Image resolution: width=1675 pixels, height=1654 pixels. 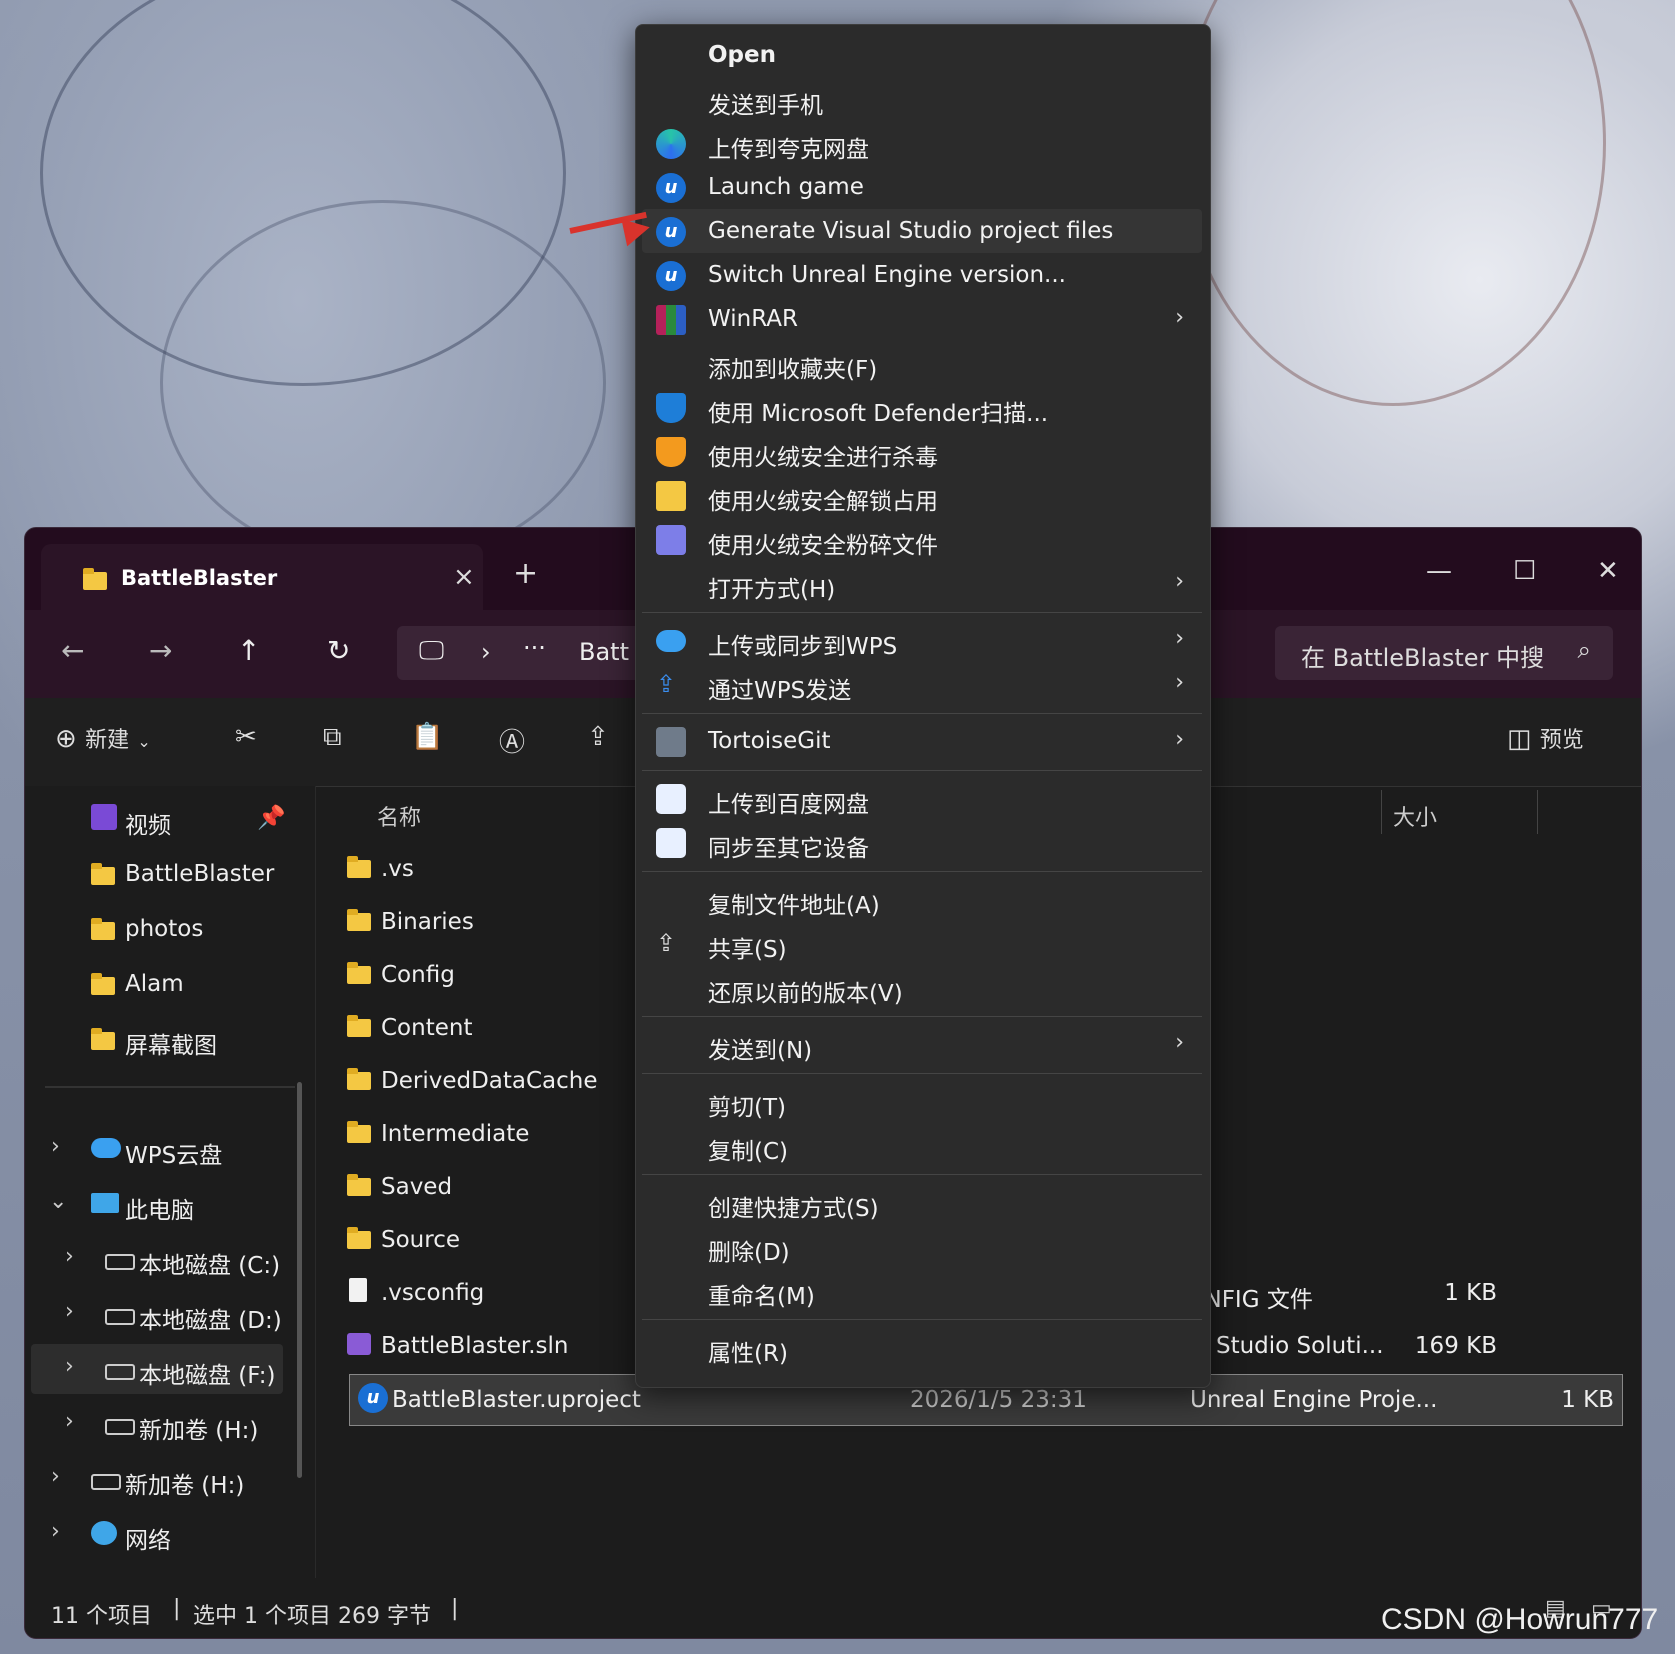 What do you see at coordinates (312, 1616) in the screenshot?
I see `selection-info: 选中 1 个项目 269 字节` at bounding box center [312, 1616].